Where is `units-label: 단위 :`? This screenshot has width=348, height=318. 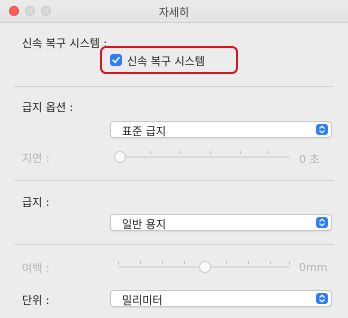 units-label: 단위 : is located at coordinates (36, 300).